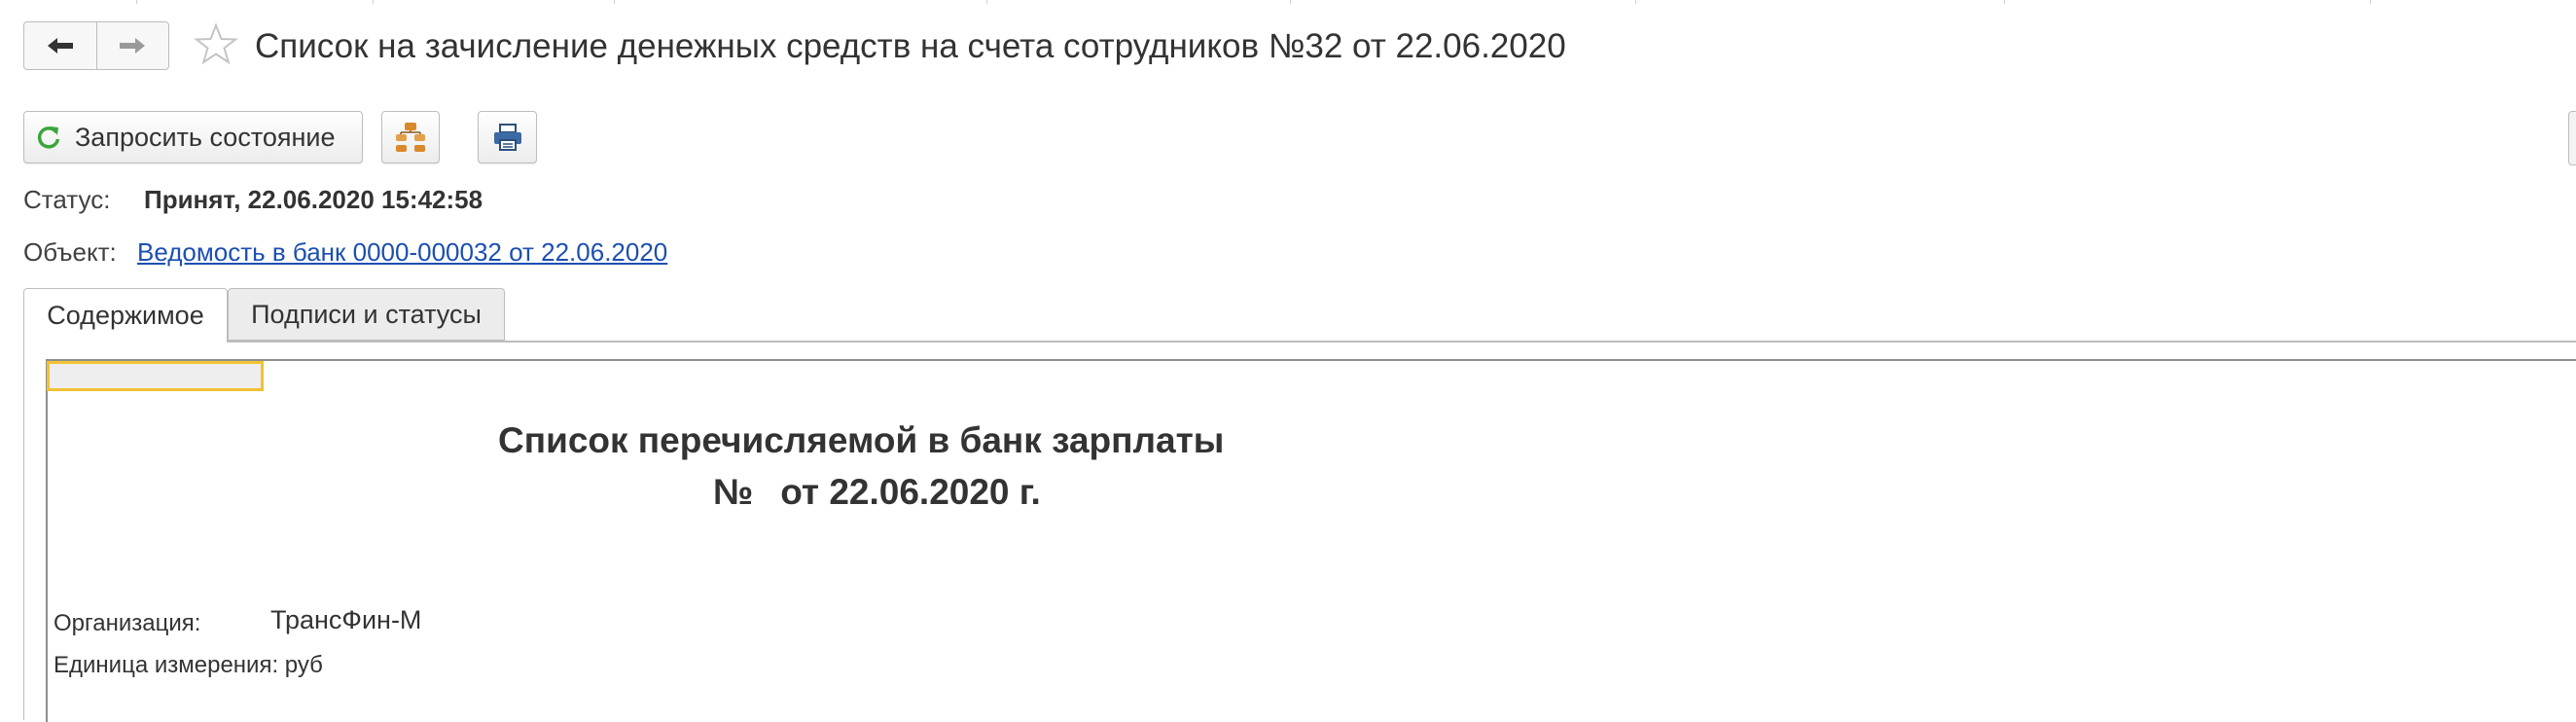 The width and height of the screenshot is (2576, 722). I want to click on forward-button, so click(132, 45).